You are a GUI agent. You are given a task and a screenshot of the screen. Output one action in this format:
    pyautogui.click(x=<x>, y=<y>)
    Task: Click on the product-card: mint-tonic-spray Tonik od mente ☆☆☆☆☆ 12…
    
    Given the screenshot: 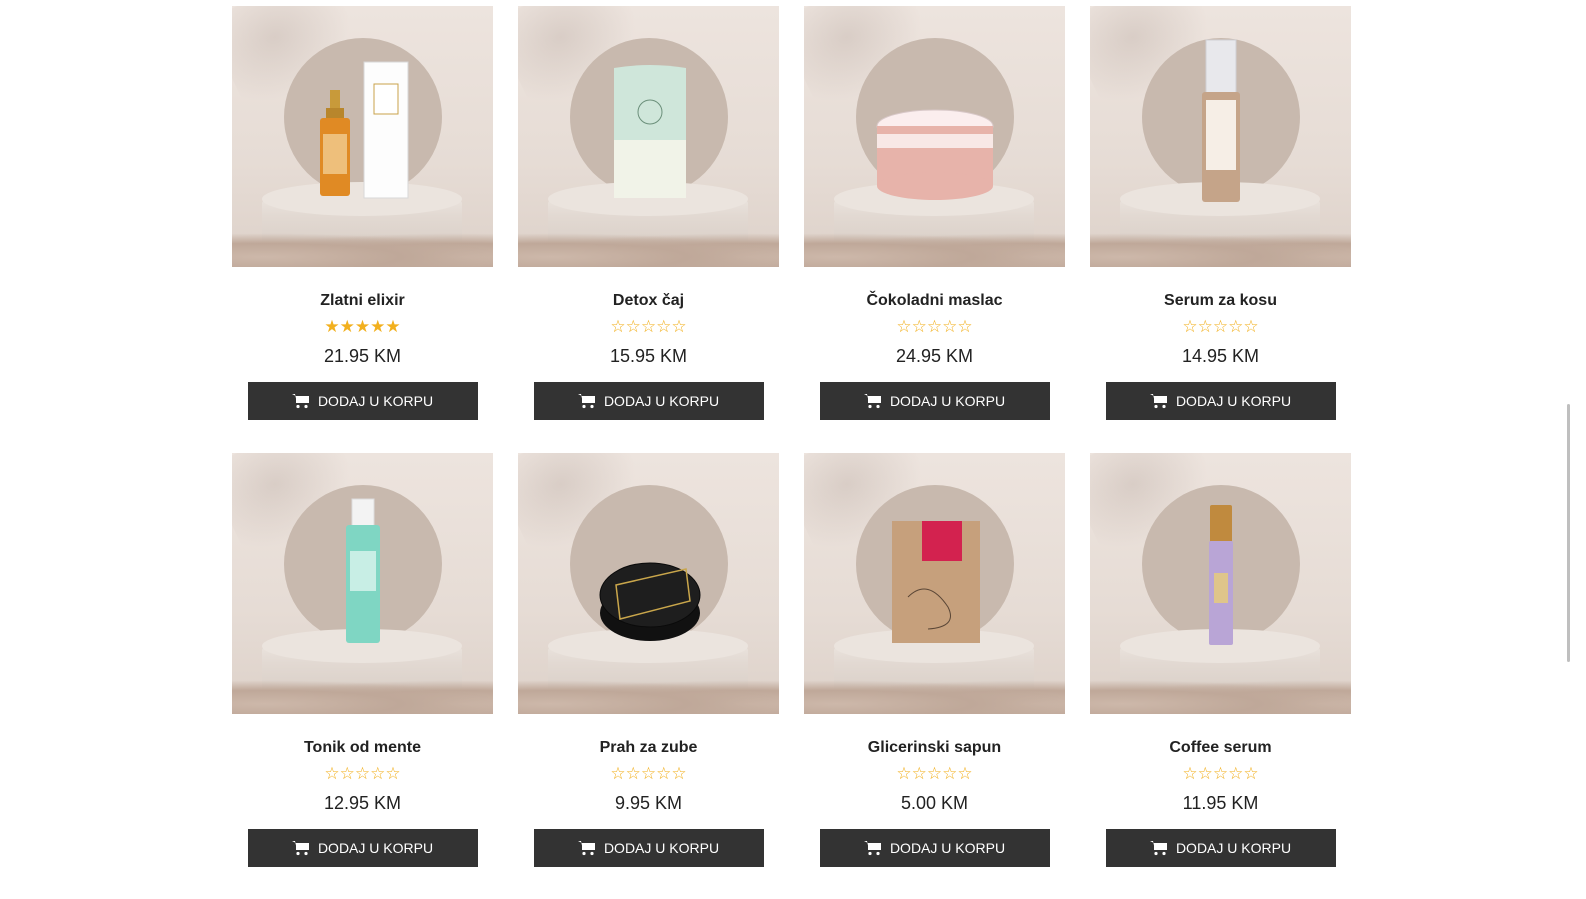 What is the action you would take?
    pyautogui.click(x=362, y=660)
    